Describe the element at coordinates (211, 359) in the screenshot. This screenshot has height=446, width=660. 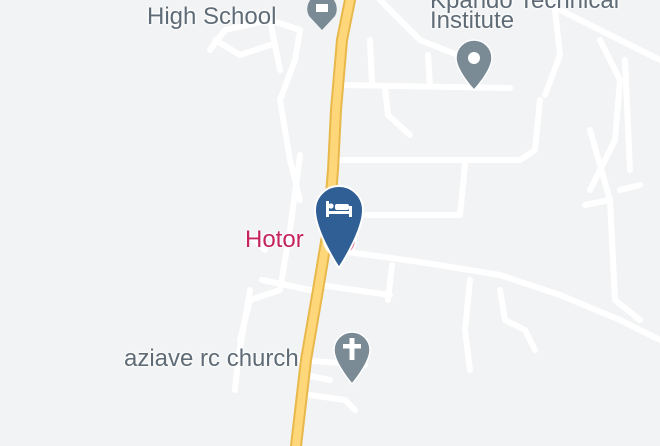
I see `church-label: aziave rc church` at that location.